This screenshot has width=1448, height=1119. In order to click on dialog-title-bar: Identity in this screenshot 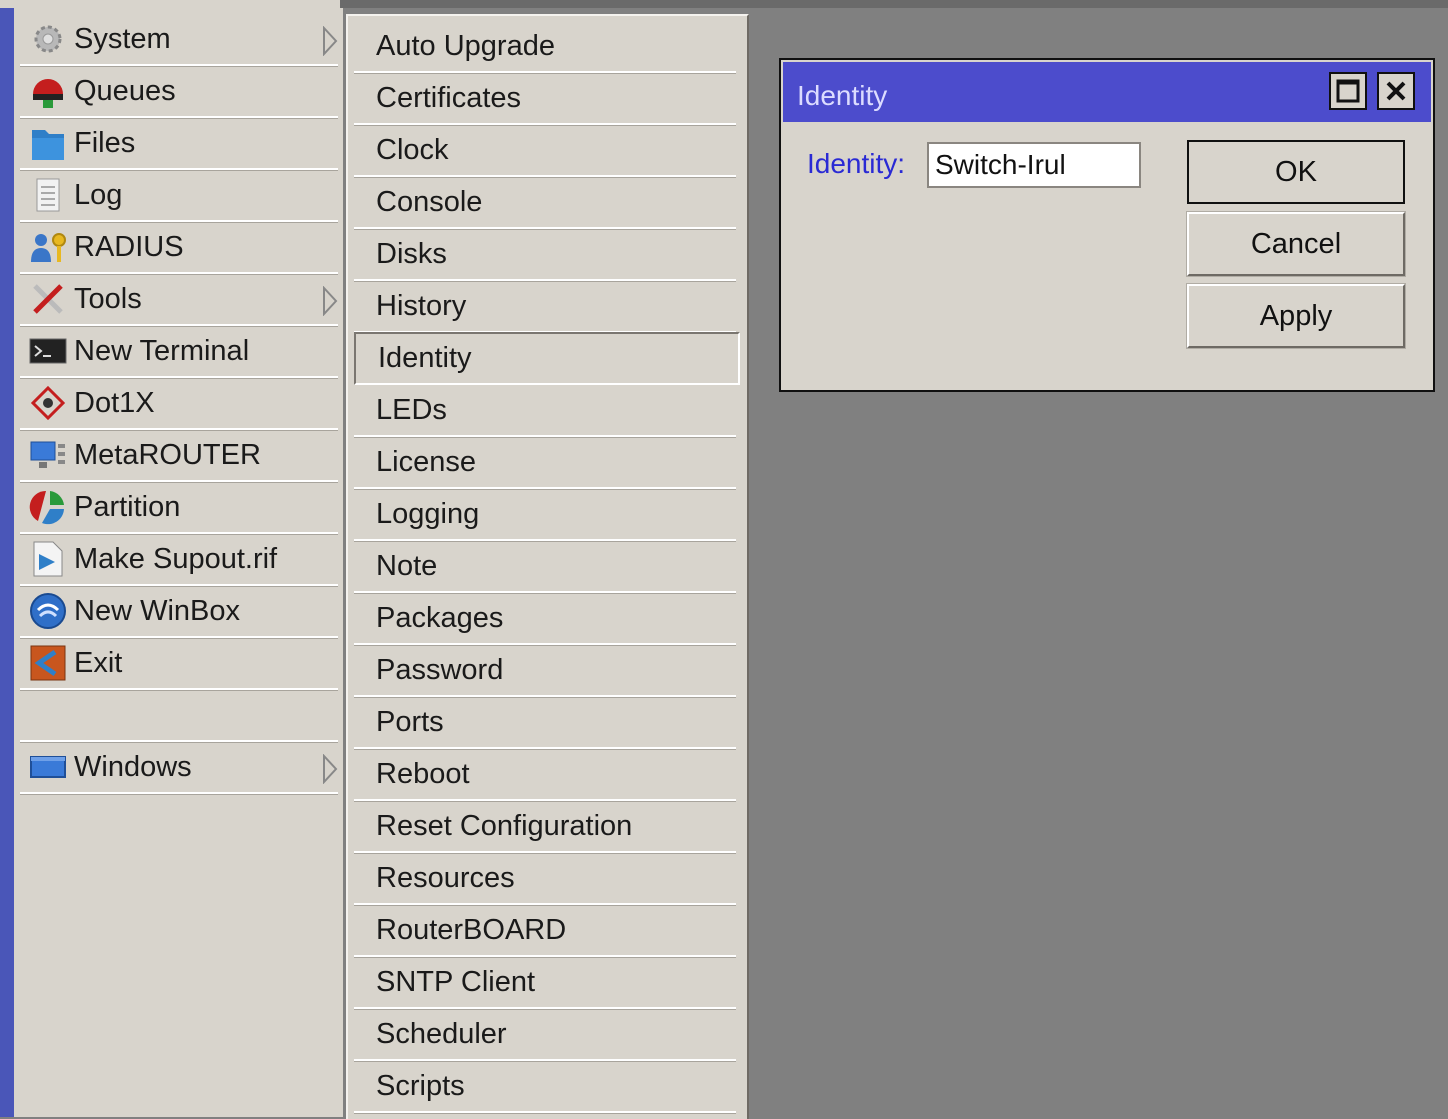, I will do `click(1107, 92)`.